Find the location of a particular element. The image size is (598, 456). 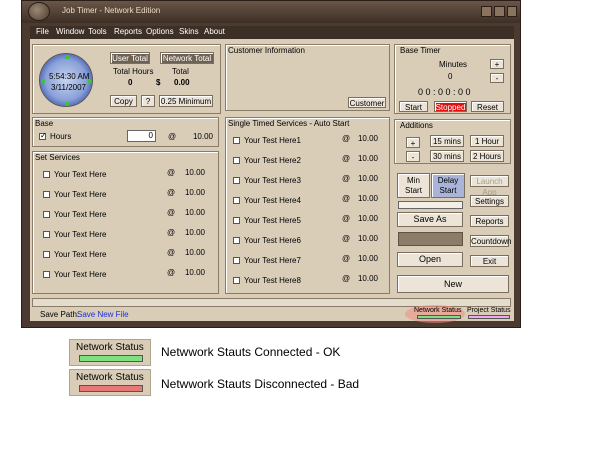

minutes-plus-button: + is located at coordinates (497, 64).